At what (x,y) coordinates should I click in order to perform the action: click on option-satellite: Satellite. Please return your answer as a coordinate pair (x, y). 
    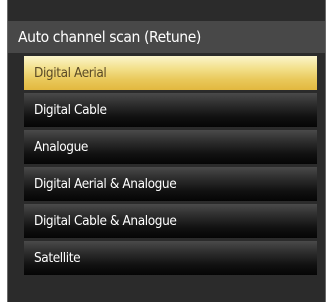
    Looking at the image, I should click on (170, 258).